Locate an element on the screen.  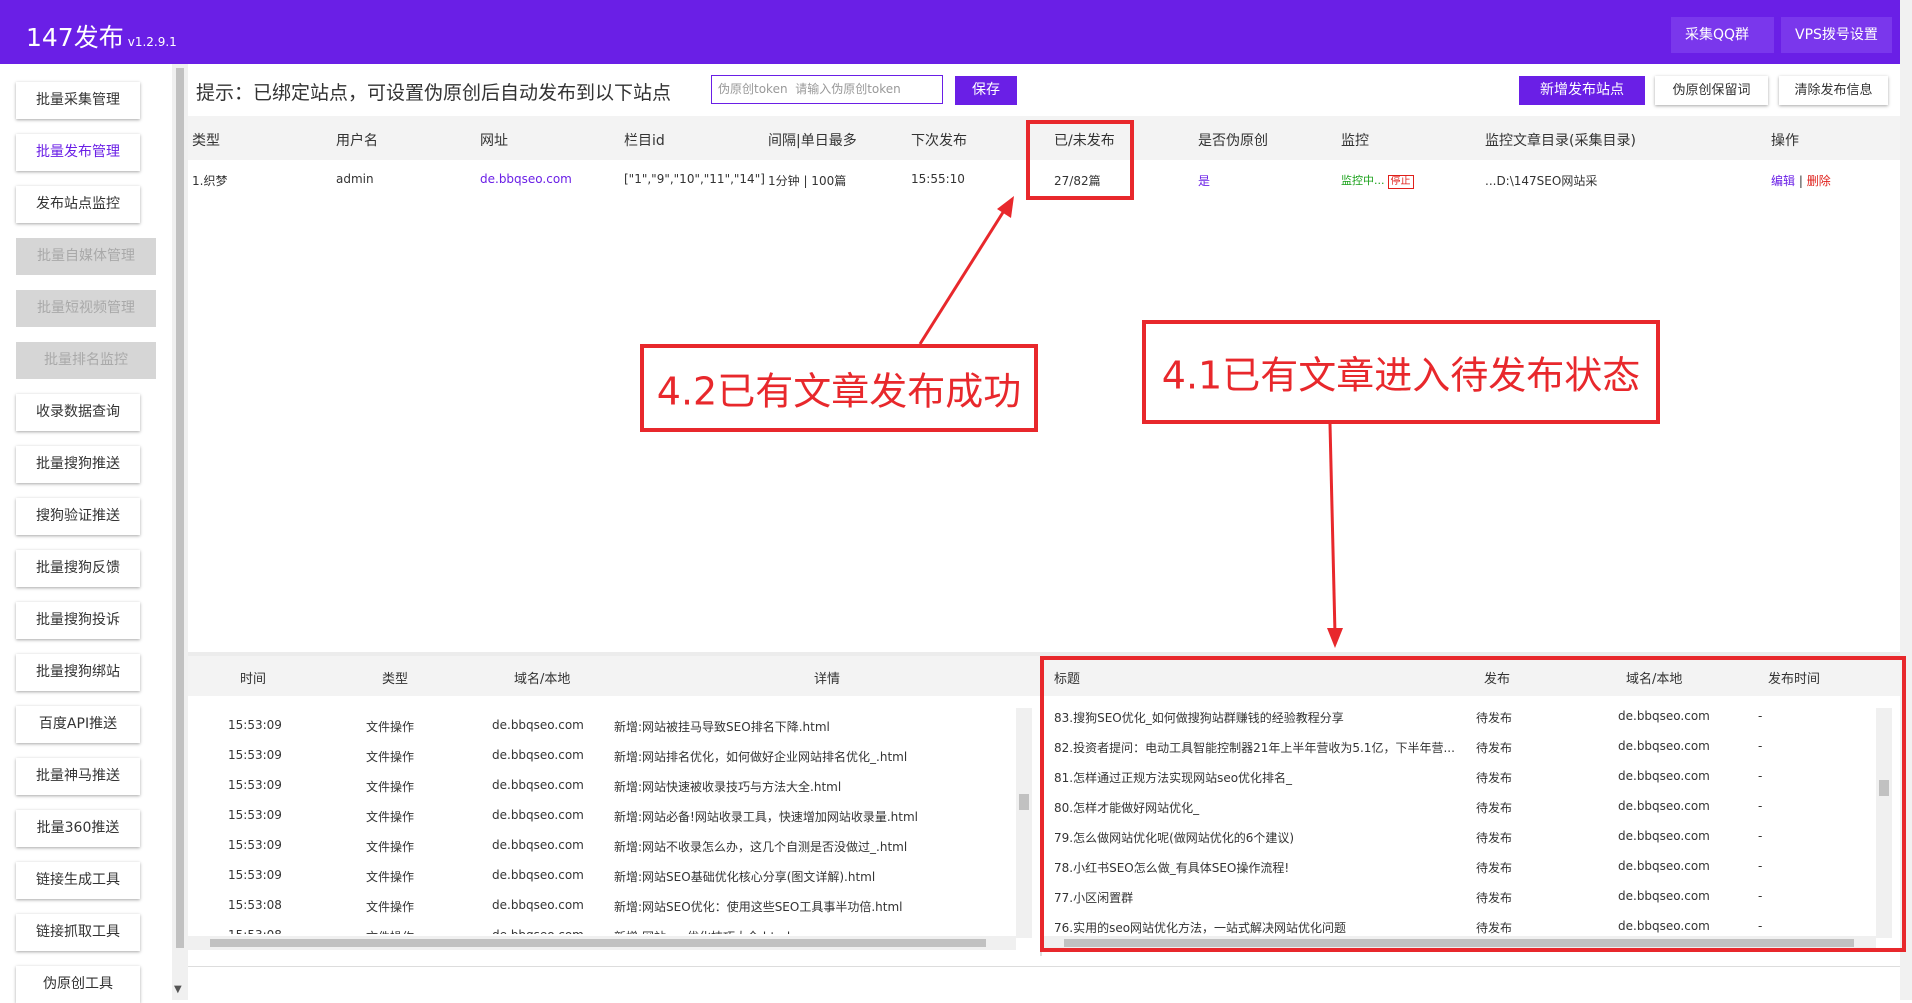
arrowhead-pending is located at coordinates (1335, 638).